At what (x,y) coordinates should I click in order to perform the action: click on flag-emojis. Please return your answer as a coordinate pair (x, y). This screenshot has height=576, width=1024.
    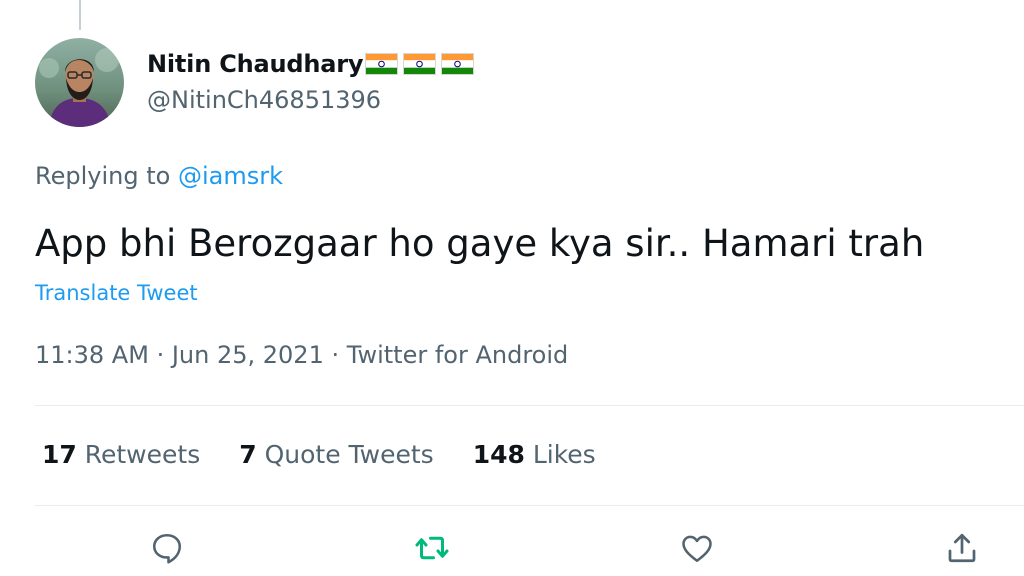
    Looking at the image, I should click on (420, 64).